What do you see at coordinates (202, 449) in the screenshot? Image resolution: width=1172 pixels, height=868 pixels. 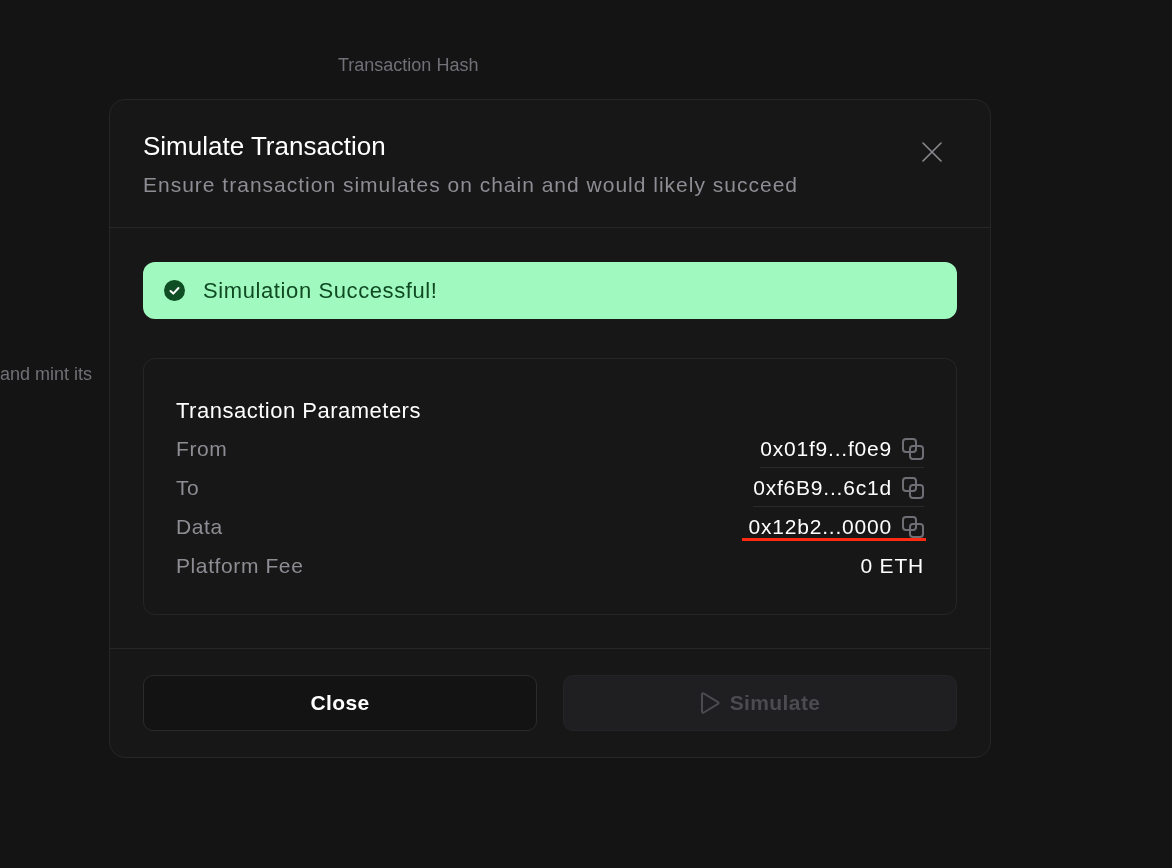 I see `parameter-label: From` at bounding box center [202, 449].